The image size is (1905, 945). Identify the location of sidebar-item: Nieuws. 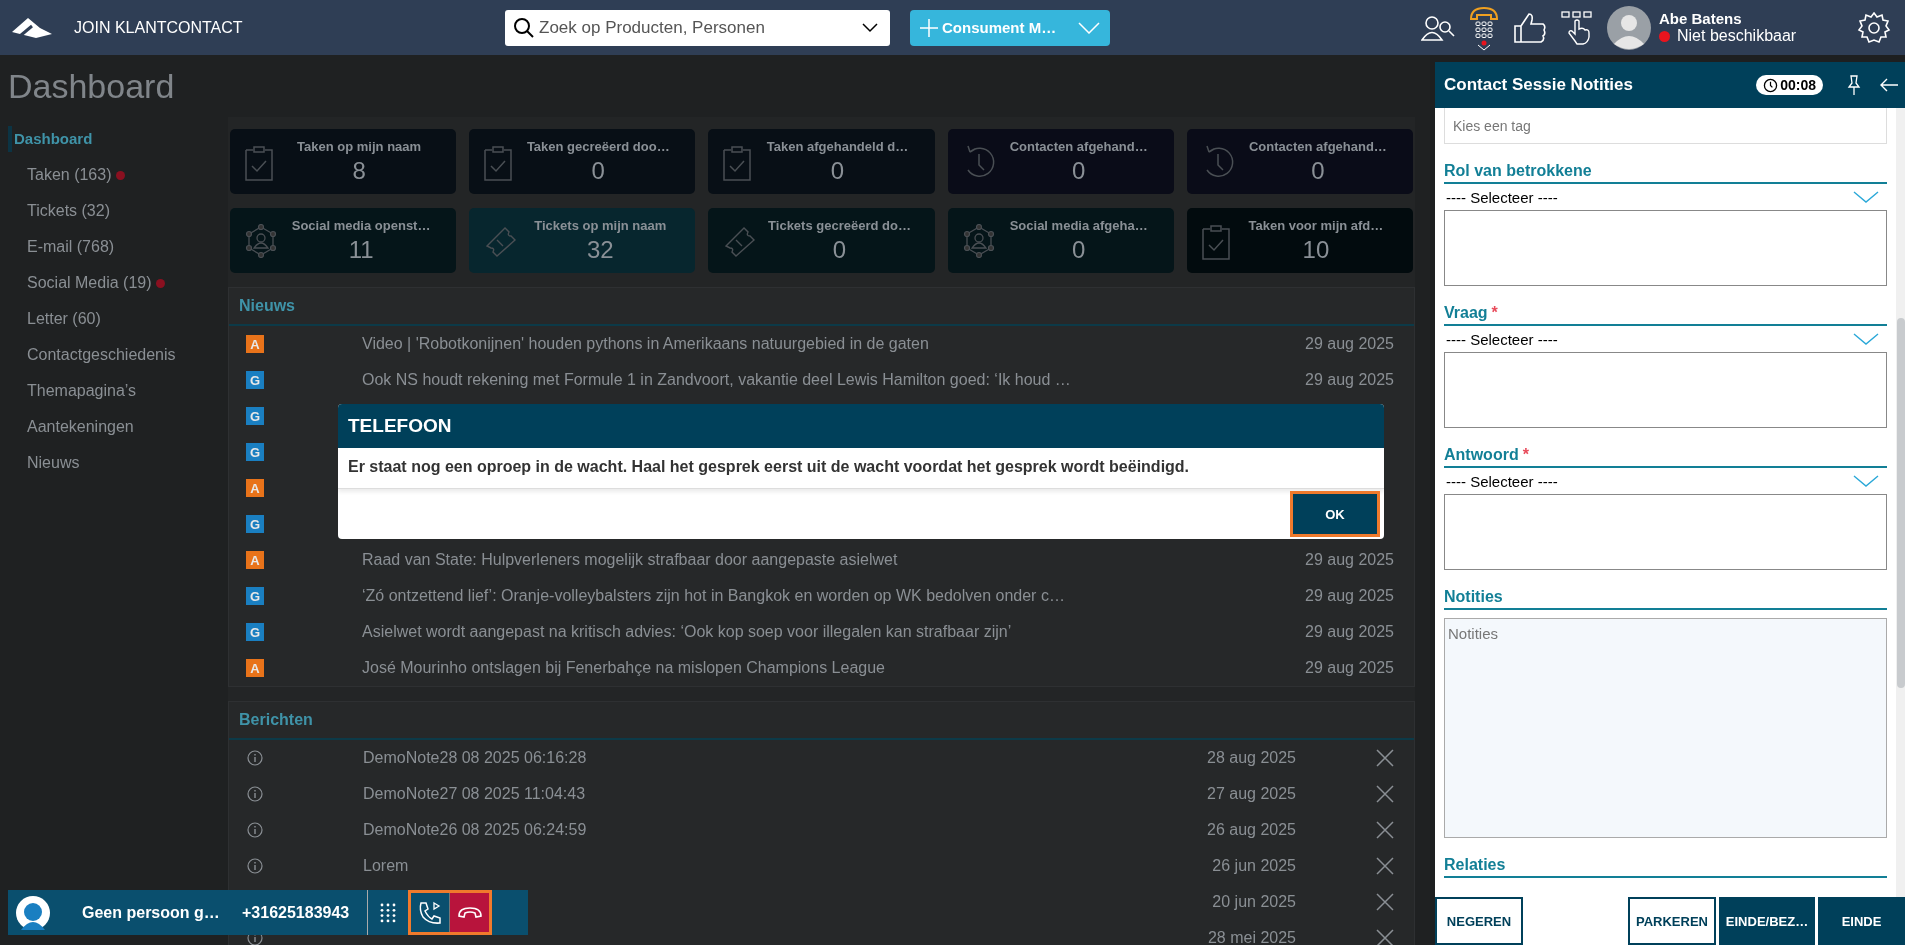
(44, 463).